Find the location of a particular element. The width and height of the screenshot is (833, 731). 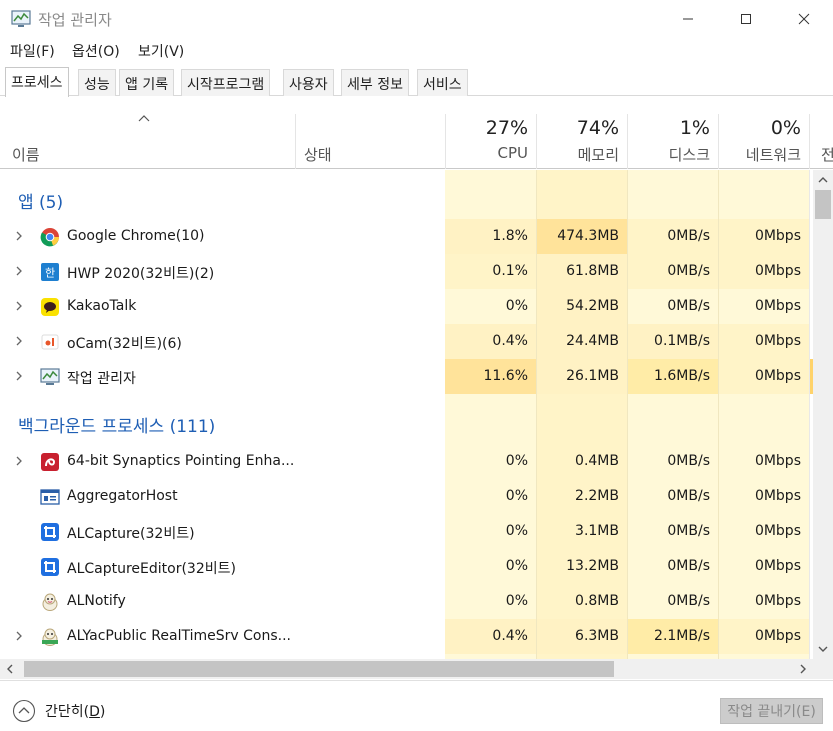

process-row: KakaoTalk 0% 54.2MB 0MB/s 0Mbps is located at coordinates (406, 306).